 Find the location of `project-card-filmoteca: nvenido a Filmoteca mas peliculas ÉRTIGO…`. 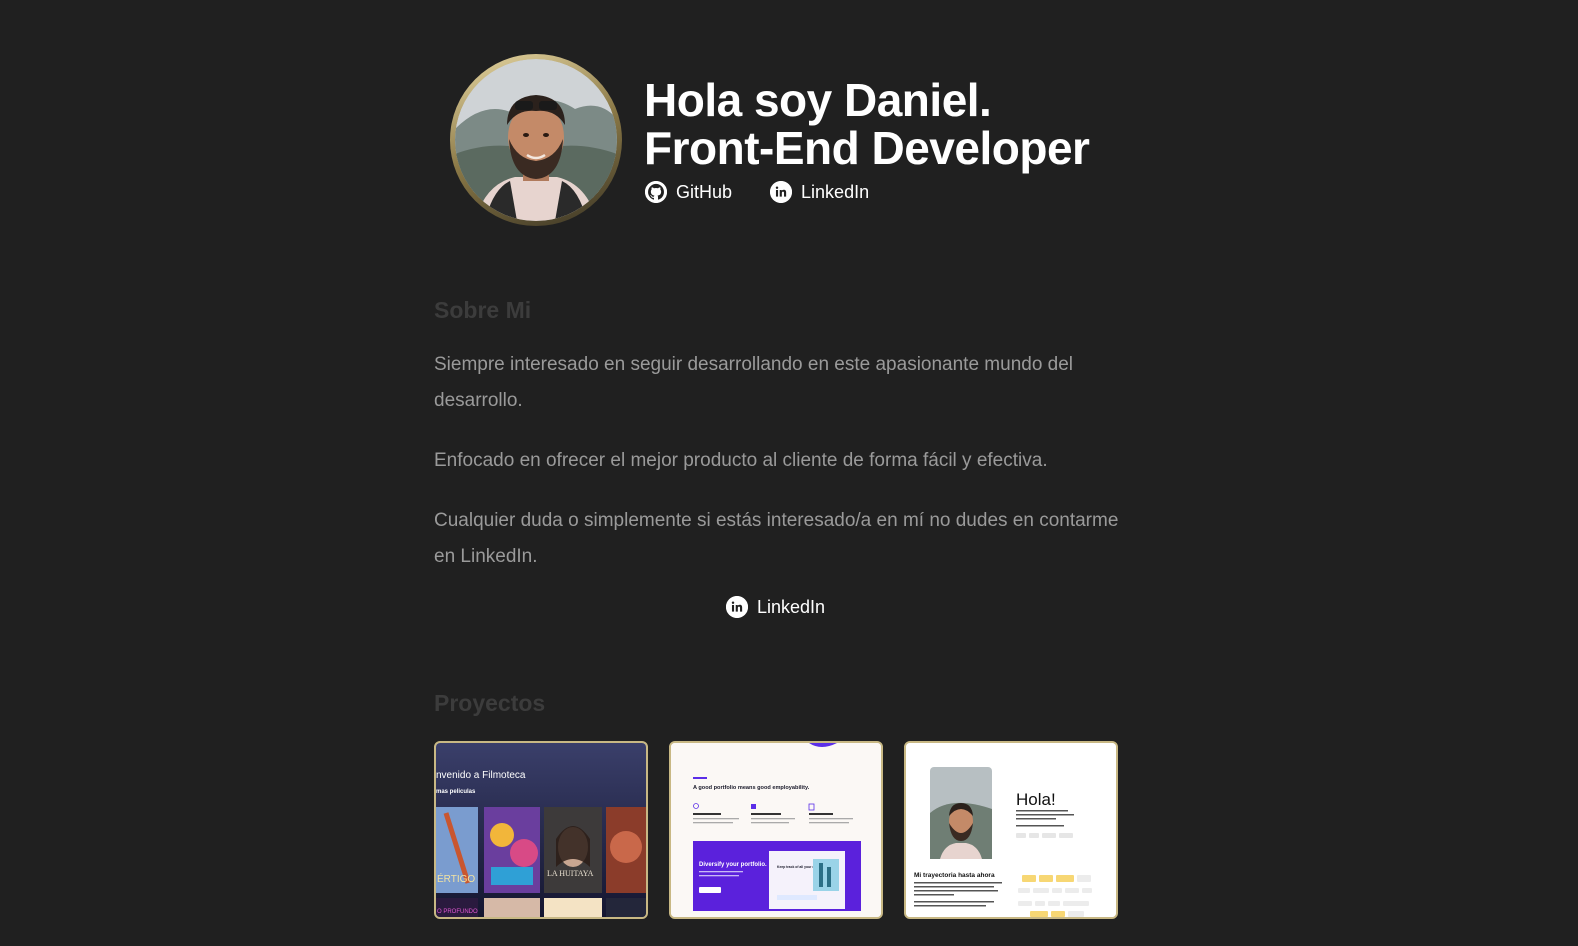

project-card-filmoteca: nvenido a Filmoteca mas peliculas ÉRTIGO… is located at coordinates (541, 830).